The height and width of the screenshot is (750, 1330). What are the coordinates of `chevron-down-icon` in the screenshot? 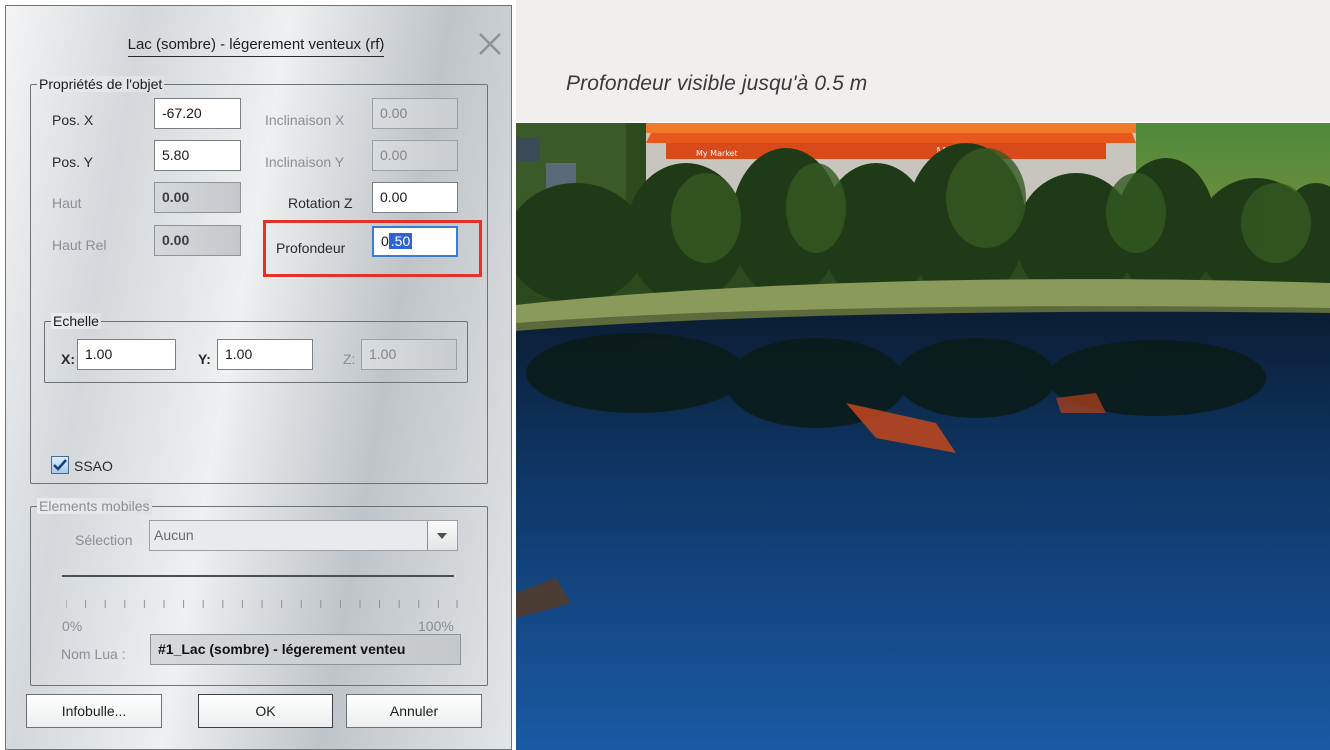 It's located at (442, 536).